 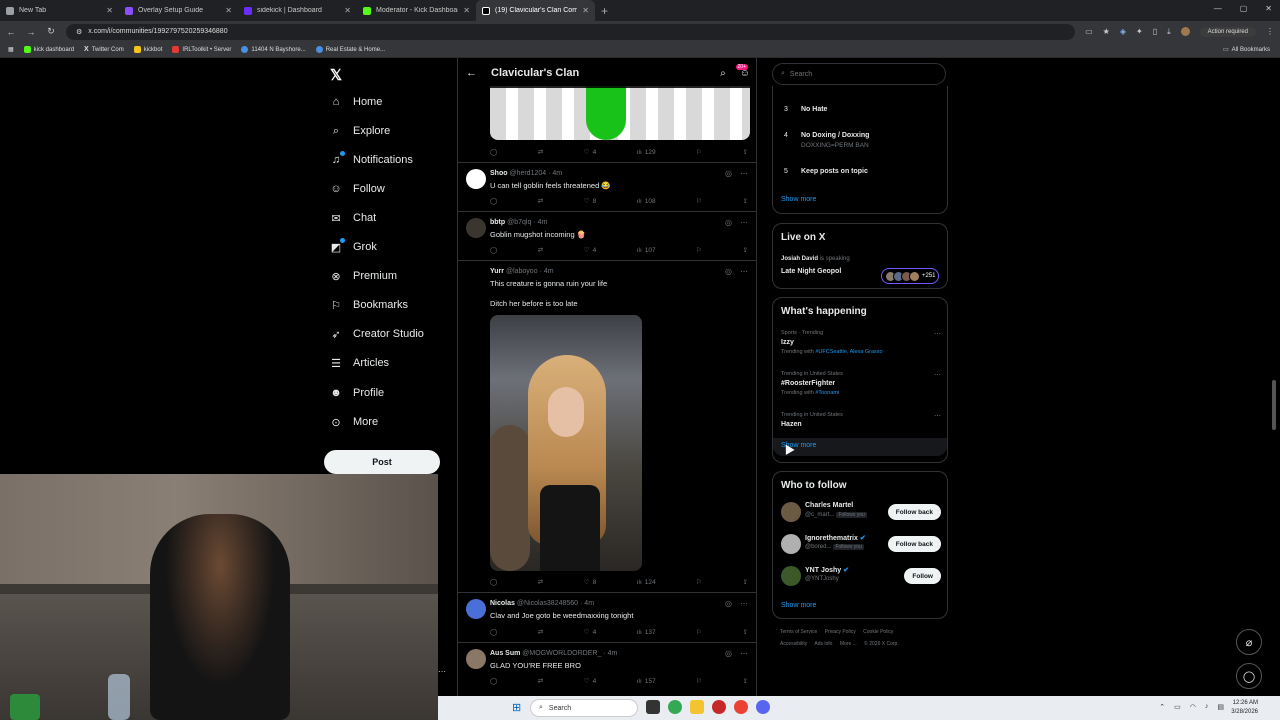 I want to click on bookmark-twitter-com: X Twitter Com, so click(x=104, y=49).